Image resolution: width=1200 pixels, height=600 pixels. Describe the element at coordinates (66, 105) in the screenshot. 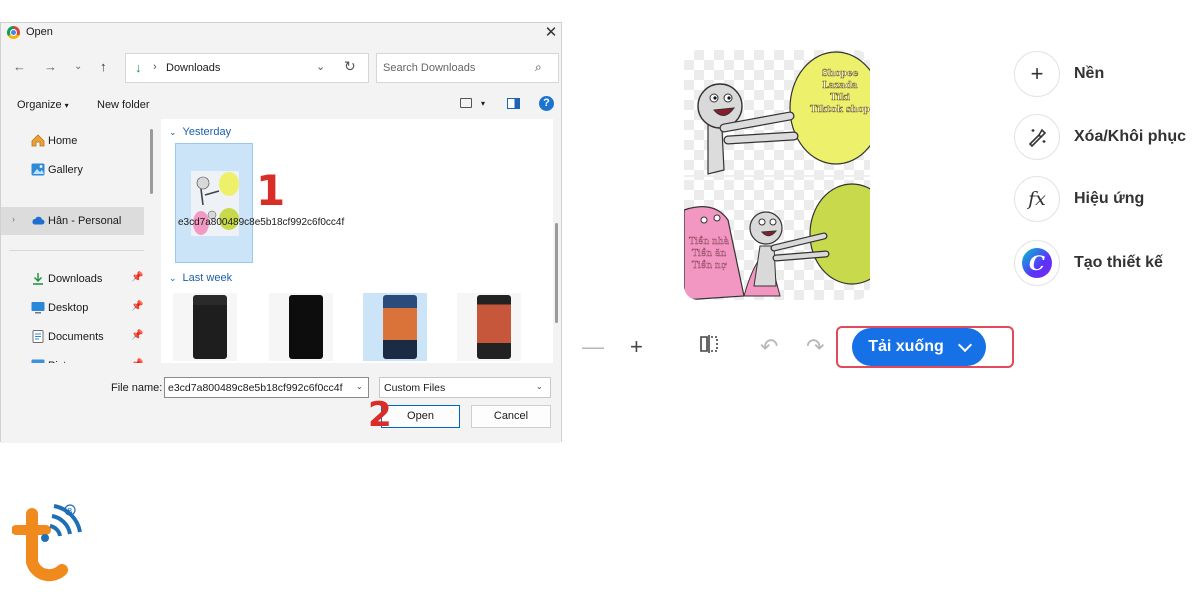

I see `caret-down-icon: ▾` at that location.